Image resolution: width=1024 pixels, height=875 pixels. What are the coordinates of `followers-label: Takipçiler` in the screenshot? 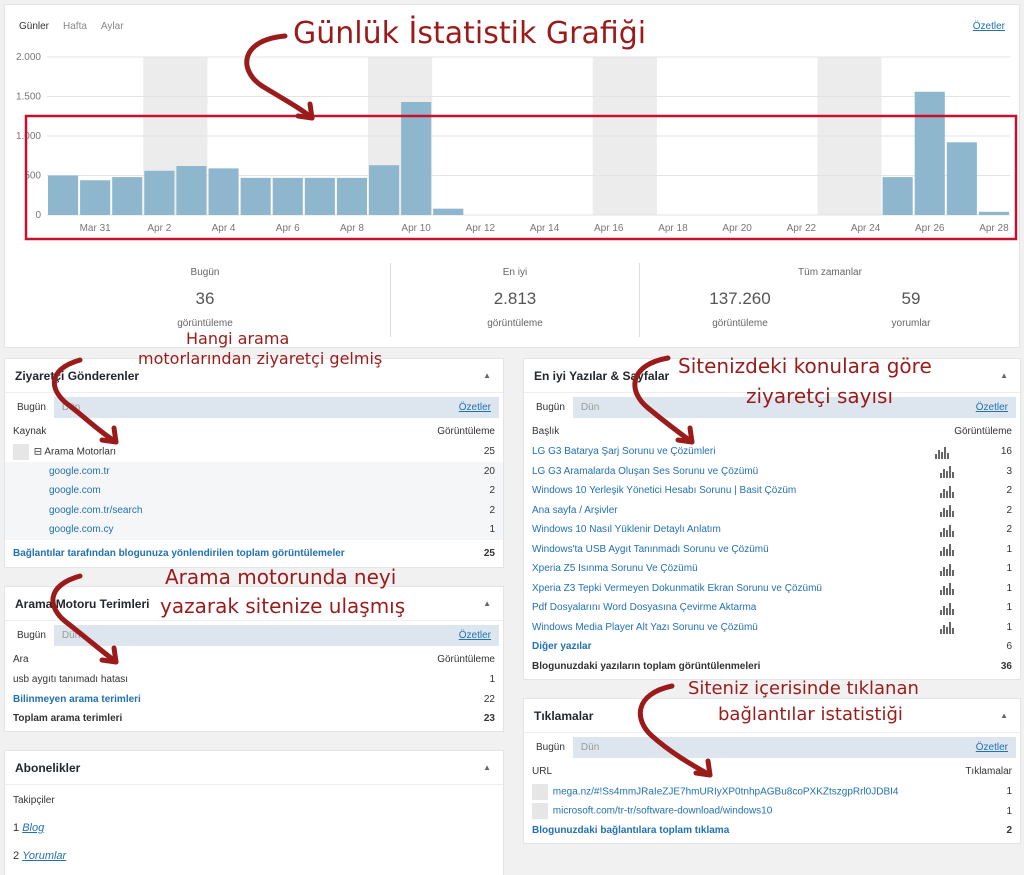 It's located at (34, 800).